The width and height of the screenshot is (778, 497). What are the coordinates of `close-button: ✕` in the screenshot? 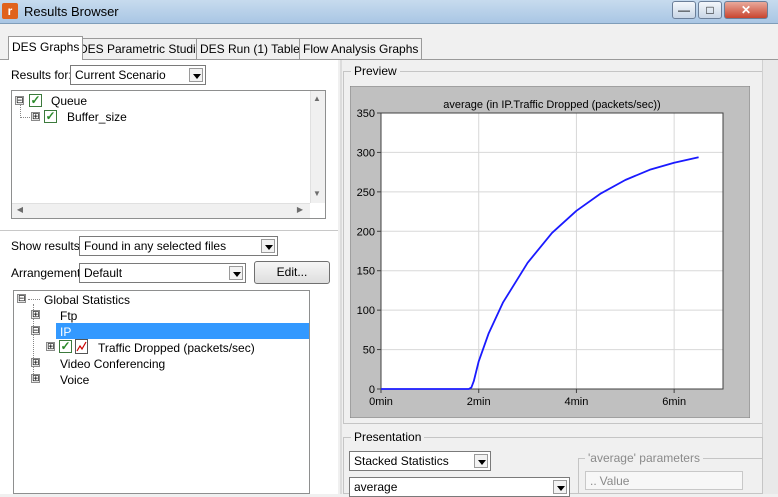 It's located at (746, 10).